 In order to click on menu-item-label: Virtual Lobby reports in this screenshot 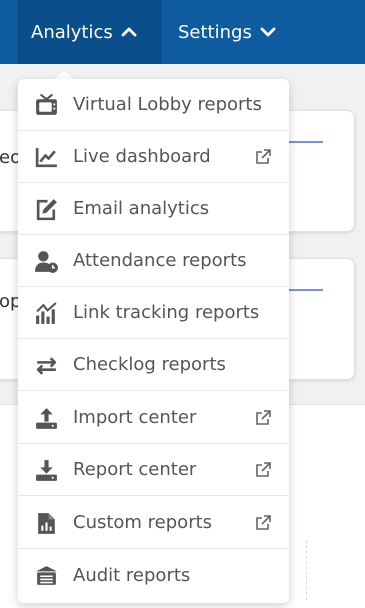, I will do `click(167, 104)`.